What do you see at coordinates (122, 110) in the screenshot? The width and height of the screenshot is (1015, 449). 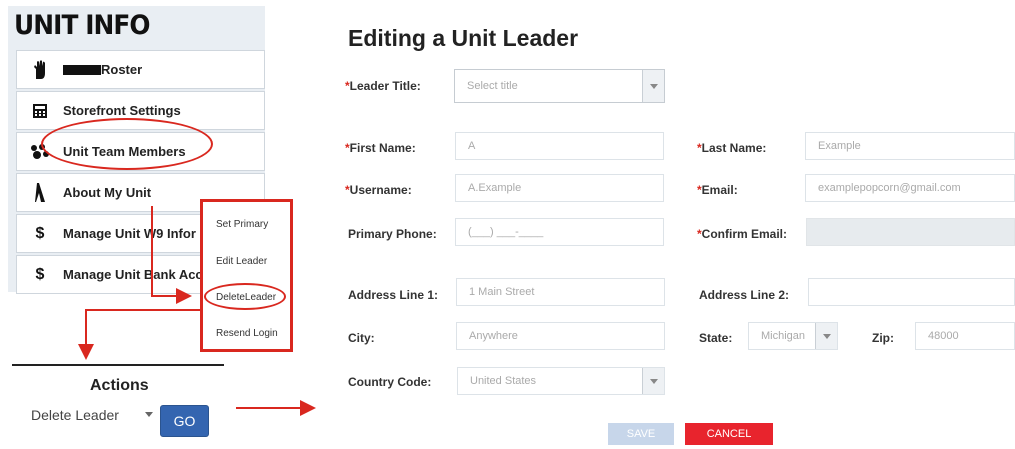 I see `sidebar-item-label: Storefront Settings` at bounding box center [122, 110].